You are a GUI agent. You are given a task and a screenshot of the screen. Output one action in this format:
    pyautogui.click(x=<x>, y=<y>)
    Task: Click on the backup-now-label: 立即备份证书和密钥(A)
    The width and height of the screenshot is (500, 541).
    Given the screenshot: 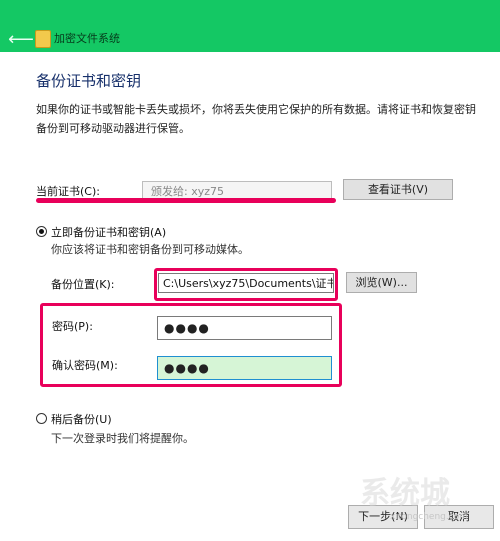 What is the action you would take?
    pyautogui.click(x=109, y=232)
    